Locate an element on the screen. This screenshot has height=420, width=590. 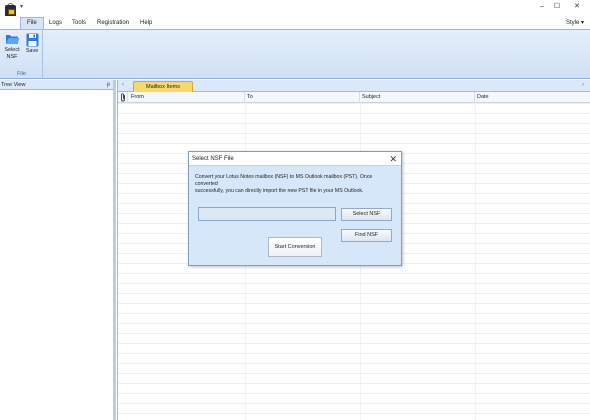
scroll-left-icon: ‹ is located at coordinates (123, 85).